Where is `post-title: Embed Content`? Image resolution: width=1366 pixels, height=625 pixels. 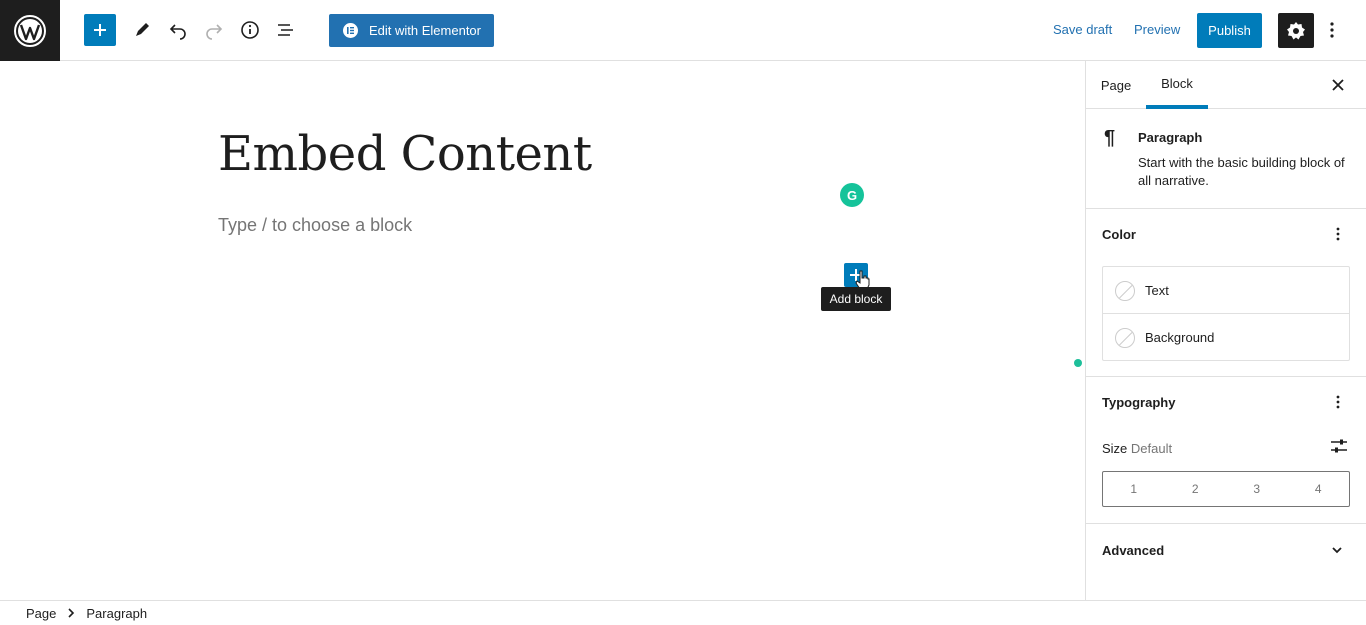
post-title: Embed Content is located at coordinates (405, 154).